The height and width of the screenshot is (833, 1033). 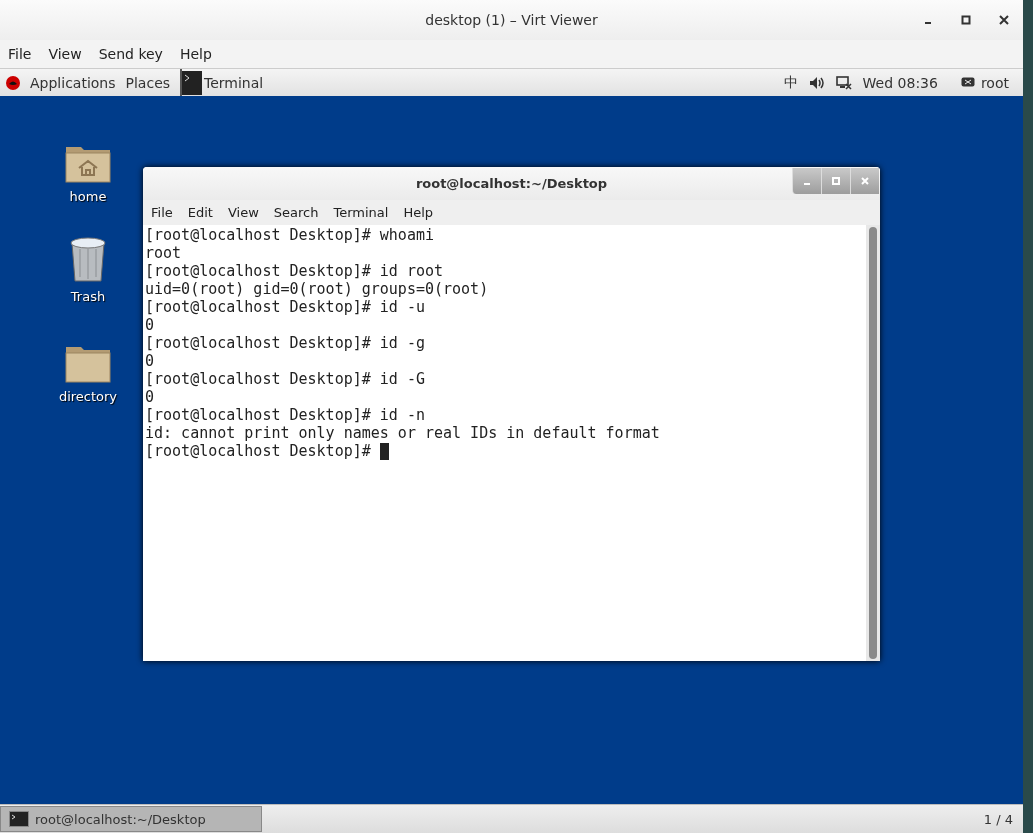 What do you see at coordinates (294, 271) in the screenshot?
I see `terminal-line: [root@localhost Desktop]# id root` at bounding box center [294, 271].